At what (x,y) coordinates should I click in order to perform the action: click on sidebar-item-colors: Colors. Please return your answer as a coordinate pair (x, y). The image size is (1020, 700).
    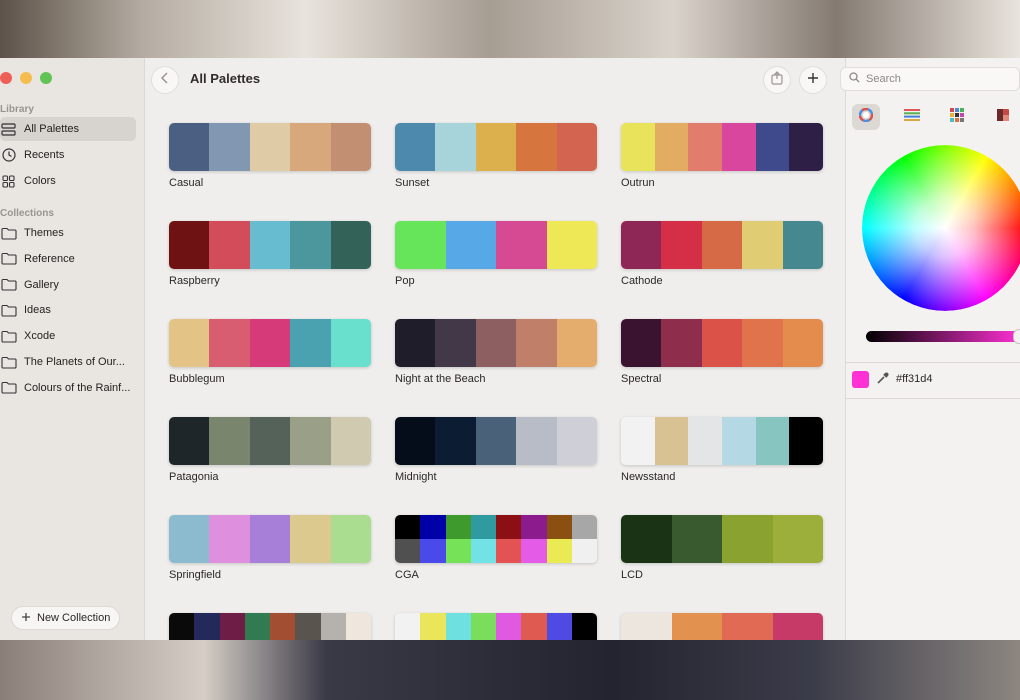
    Looking at the image, I should click on (68, 181).